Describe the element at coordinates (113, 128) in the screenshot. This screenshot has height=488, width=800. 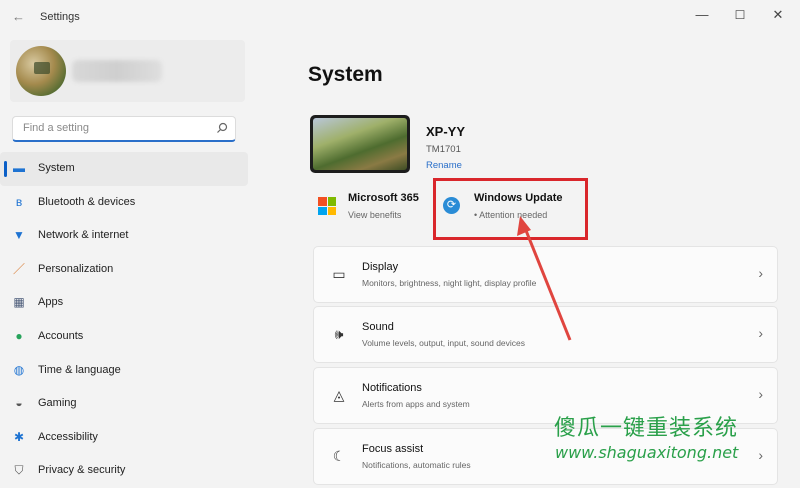
I see `search-input` at that location.